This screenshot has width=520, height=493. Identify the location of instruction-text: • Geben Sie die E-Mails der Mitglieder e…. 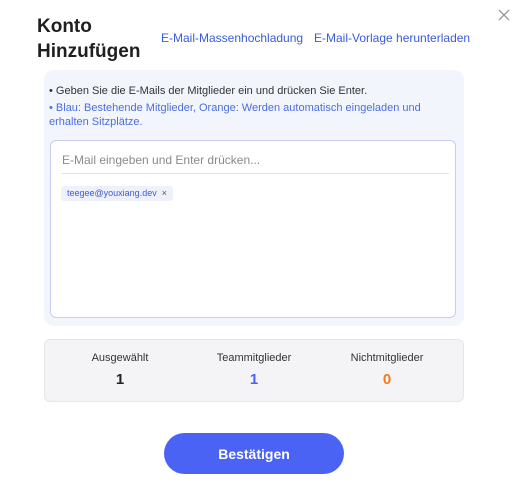
(208, 91).